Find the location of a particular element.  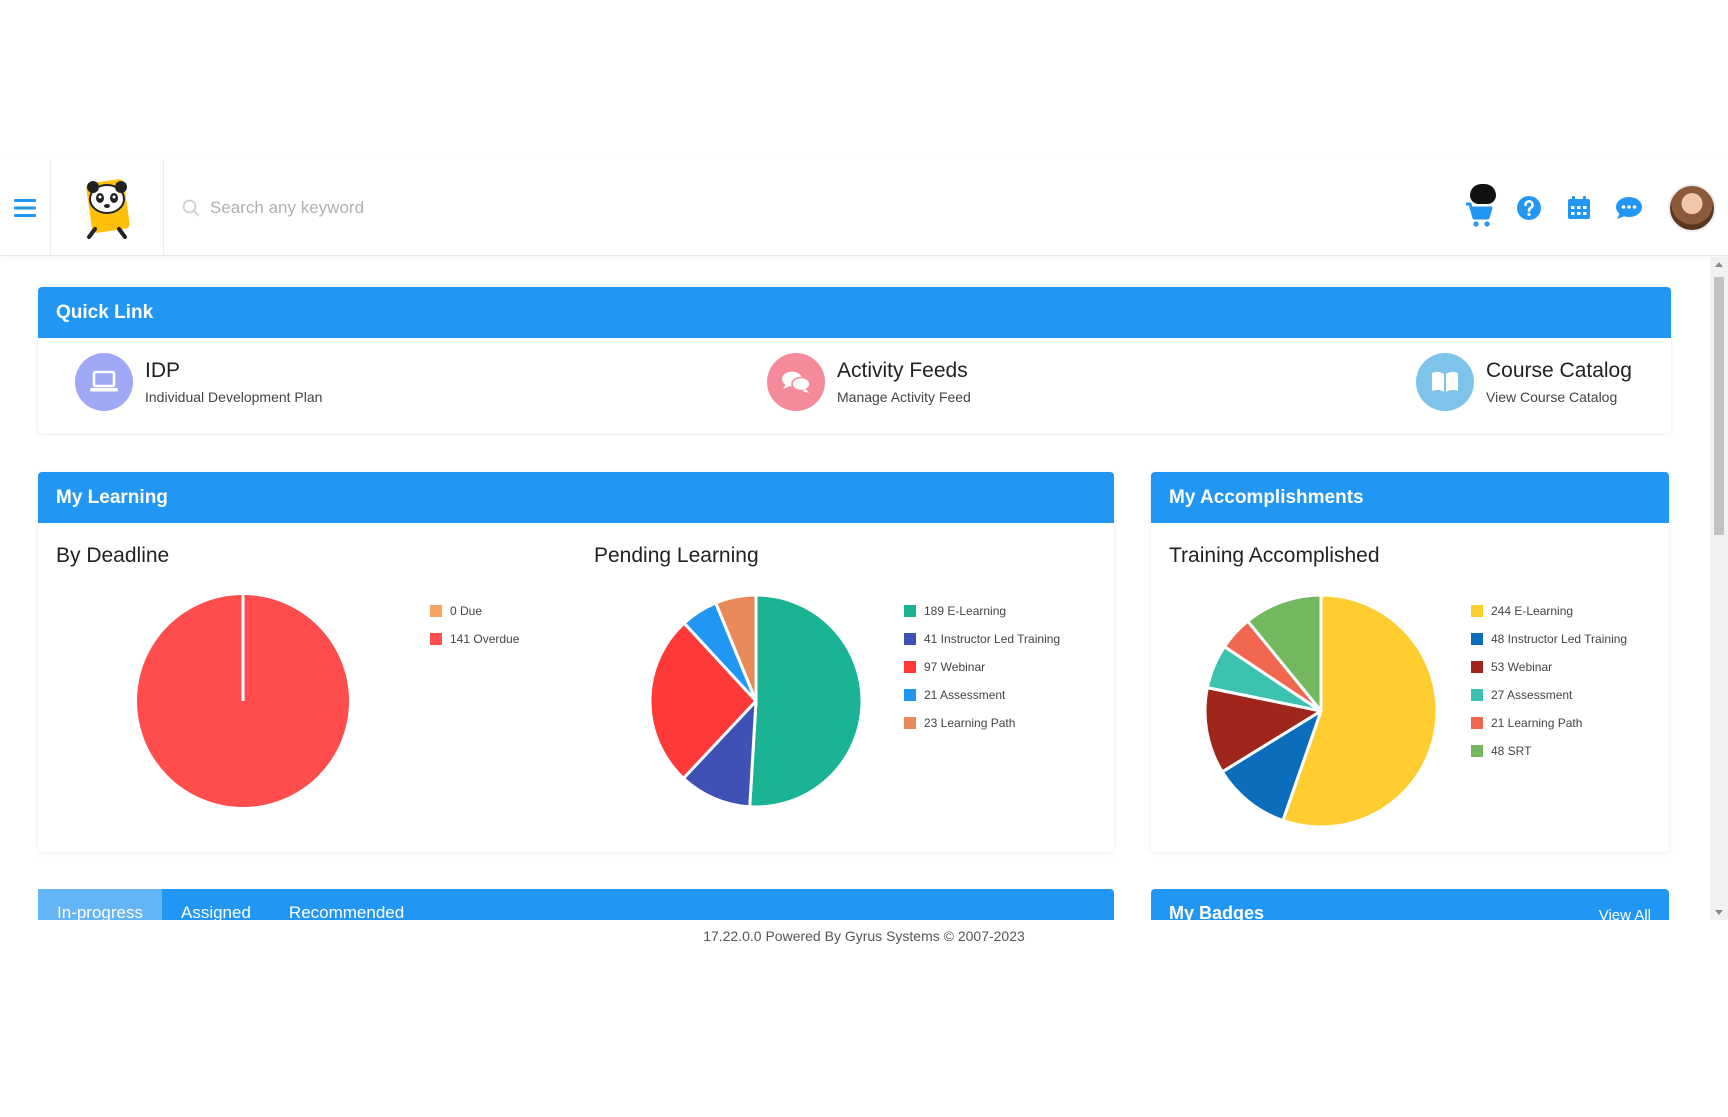

quick-link-subtitle-catalog: View Course Catalog is located at coordinates (1552, 397).